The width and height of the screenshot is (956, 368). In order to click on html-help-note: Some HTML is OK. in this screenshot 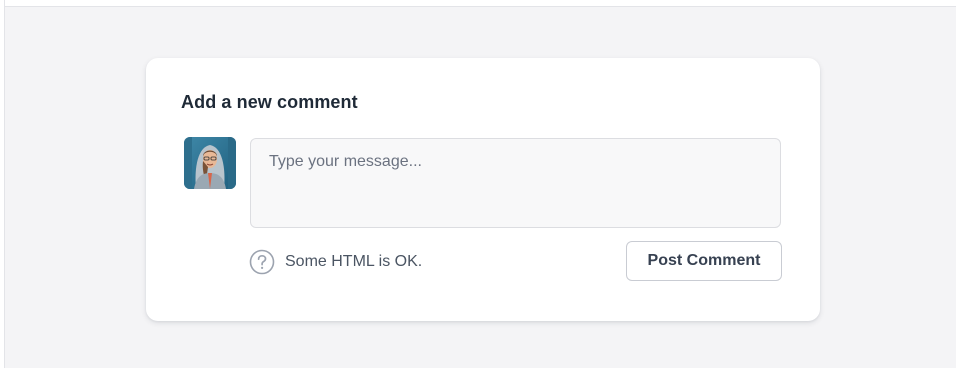, I will do `click(335, 262)`.